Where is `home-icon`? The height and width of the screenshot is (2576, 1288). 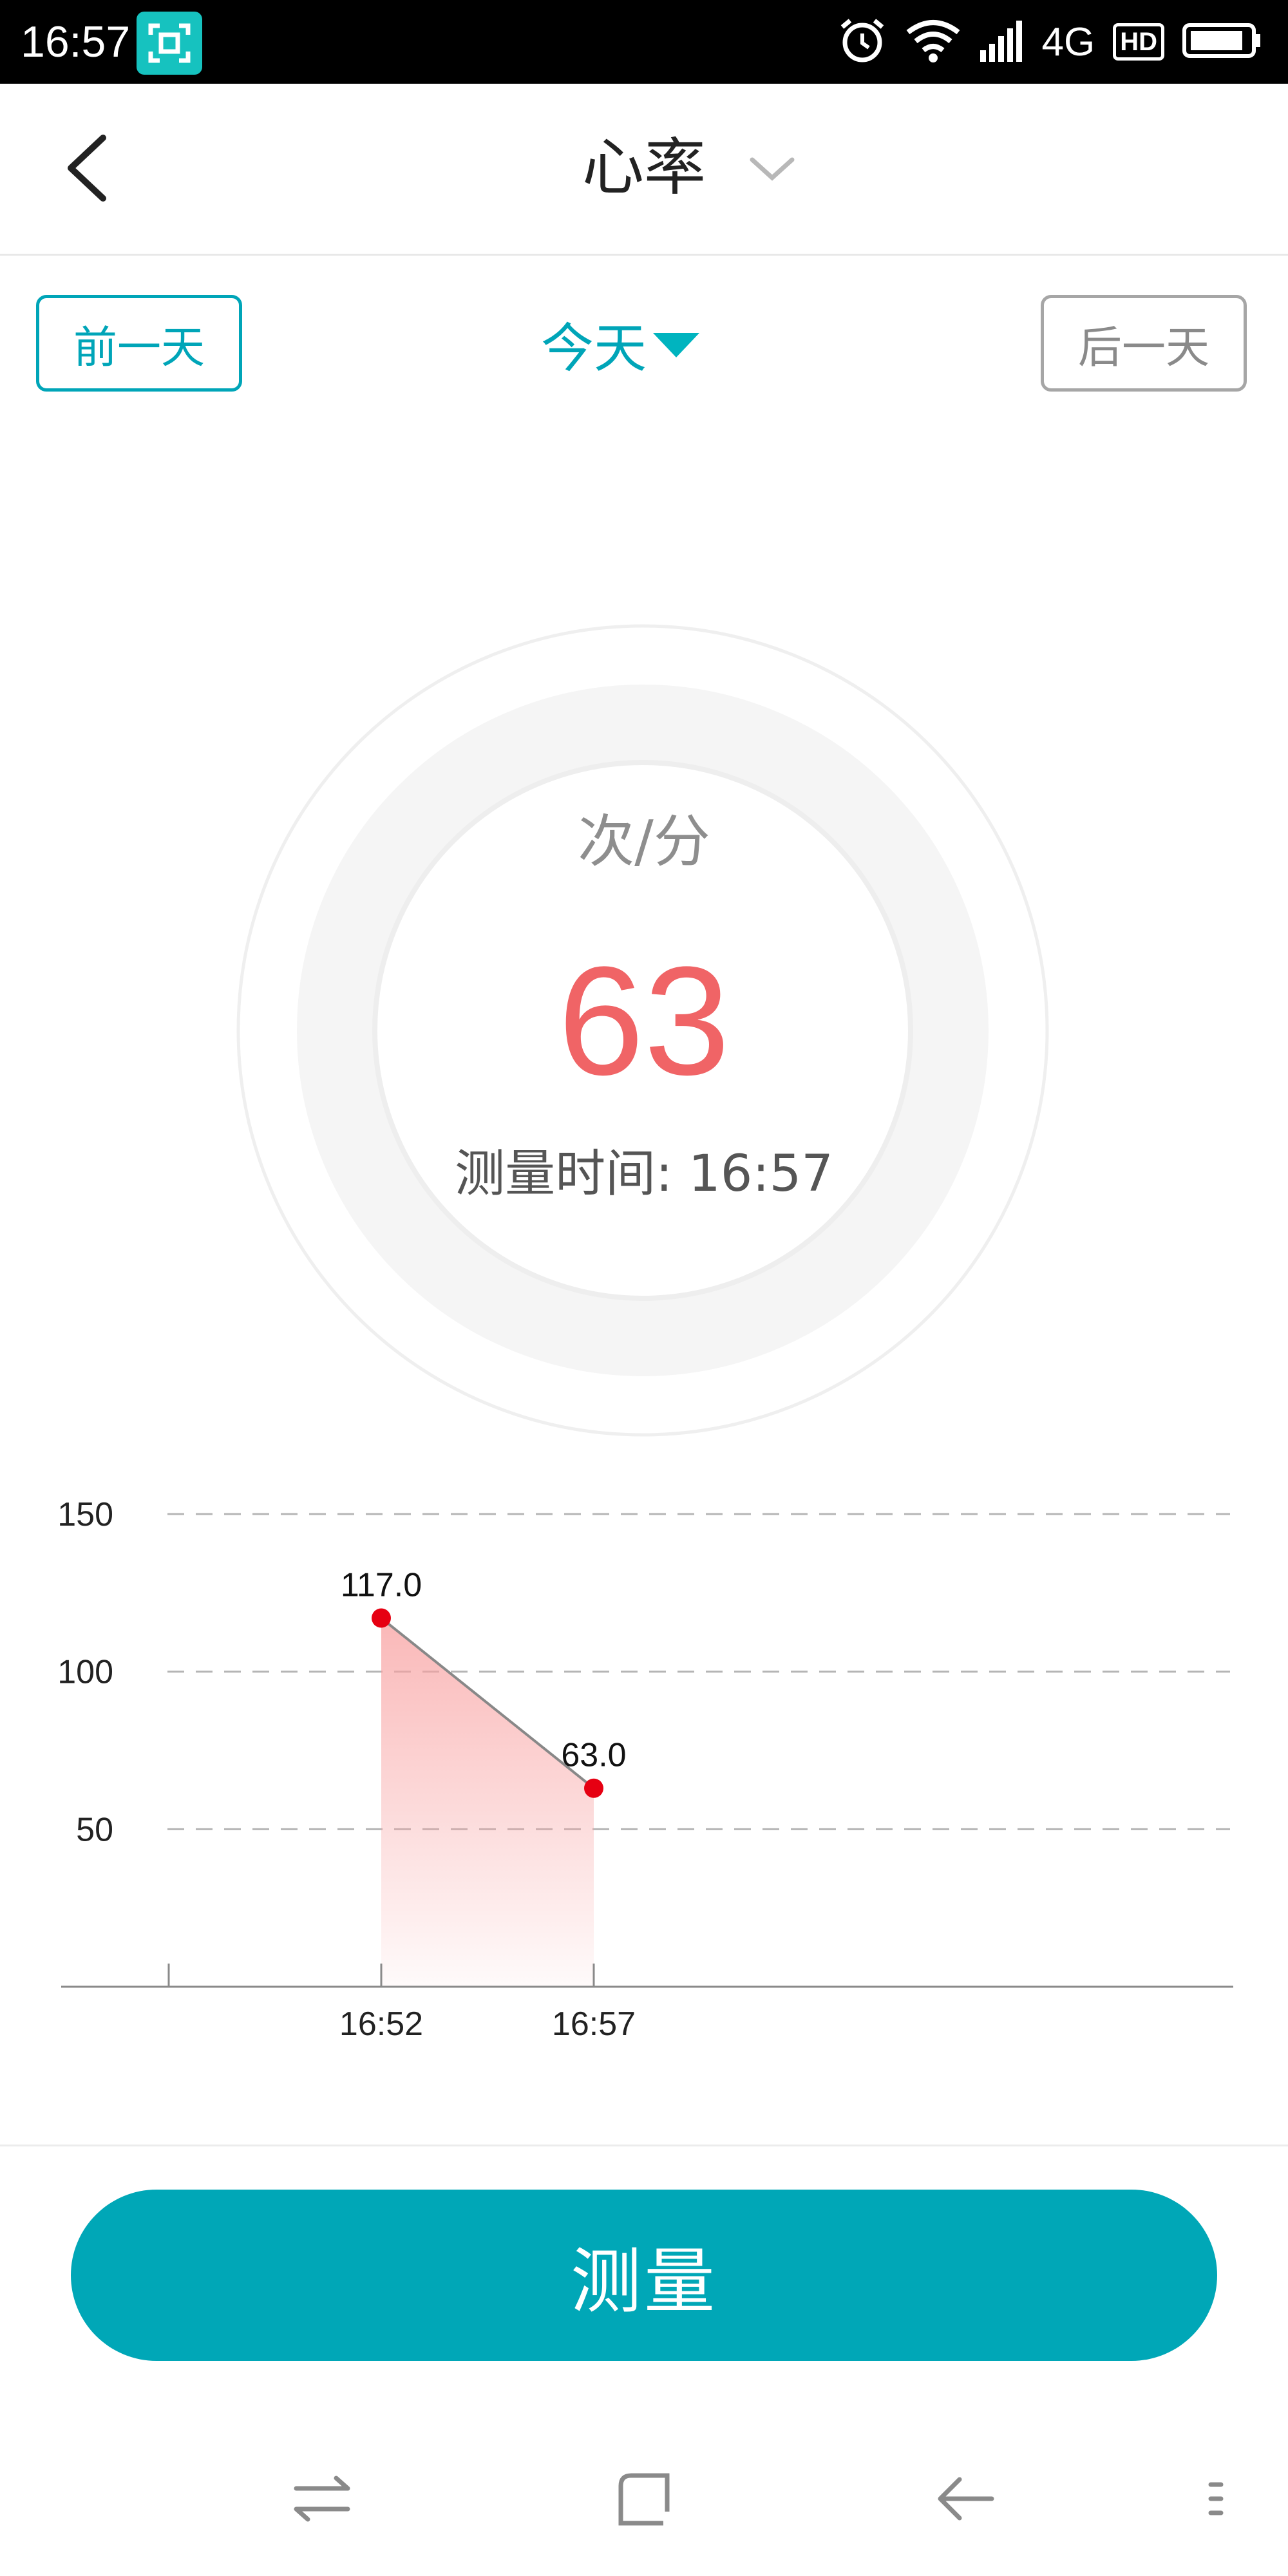
home-icon is located at coordinates (644, 2498).